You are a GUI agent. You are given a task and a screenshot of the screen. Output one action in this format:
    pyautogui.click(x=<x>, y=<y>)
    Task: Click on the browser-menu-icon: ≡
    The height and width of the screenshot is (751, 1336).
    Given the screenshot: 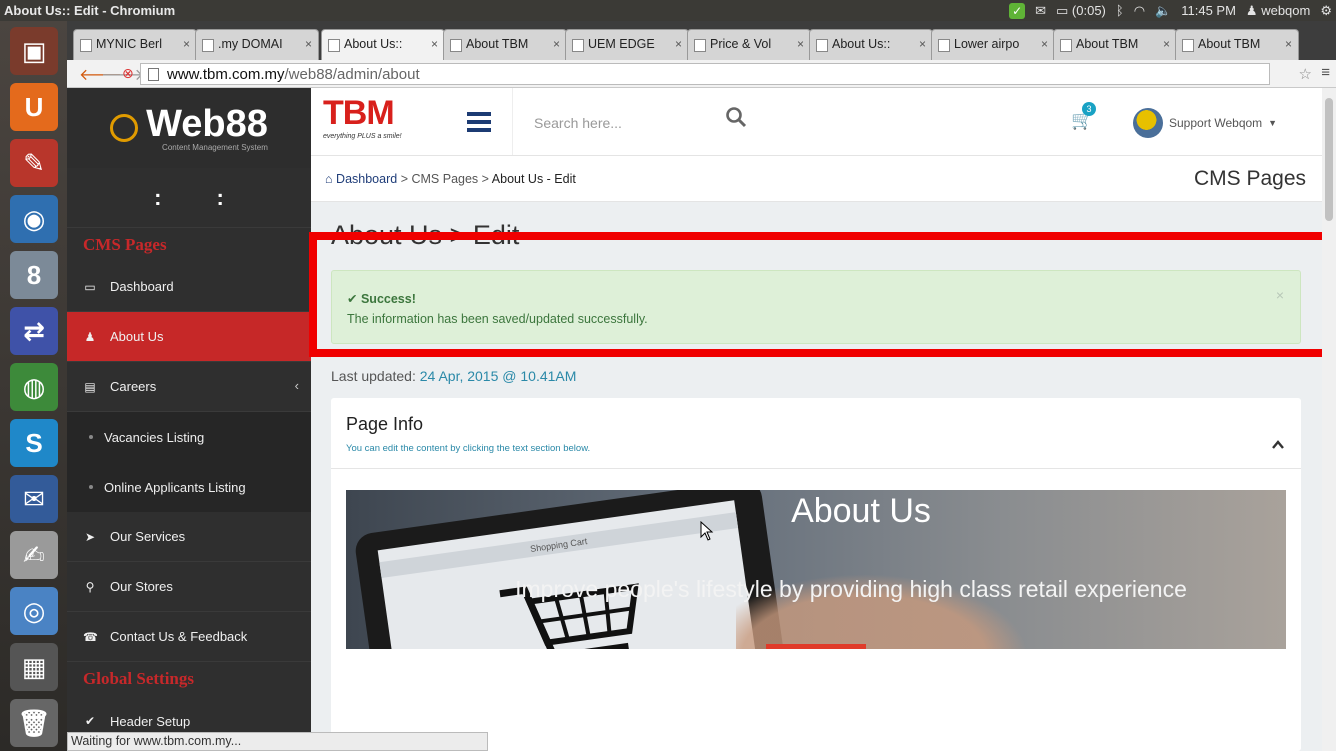 What is the action you would take?
    pyautogui.click(x=1325, y=72)
    